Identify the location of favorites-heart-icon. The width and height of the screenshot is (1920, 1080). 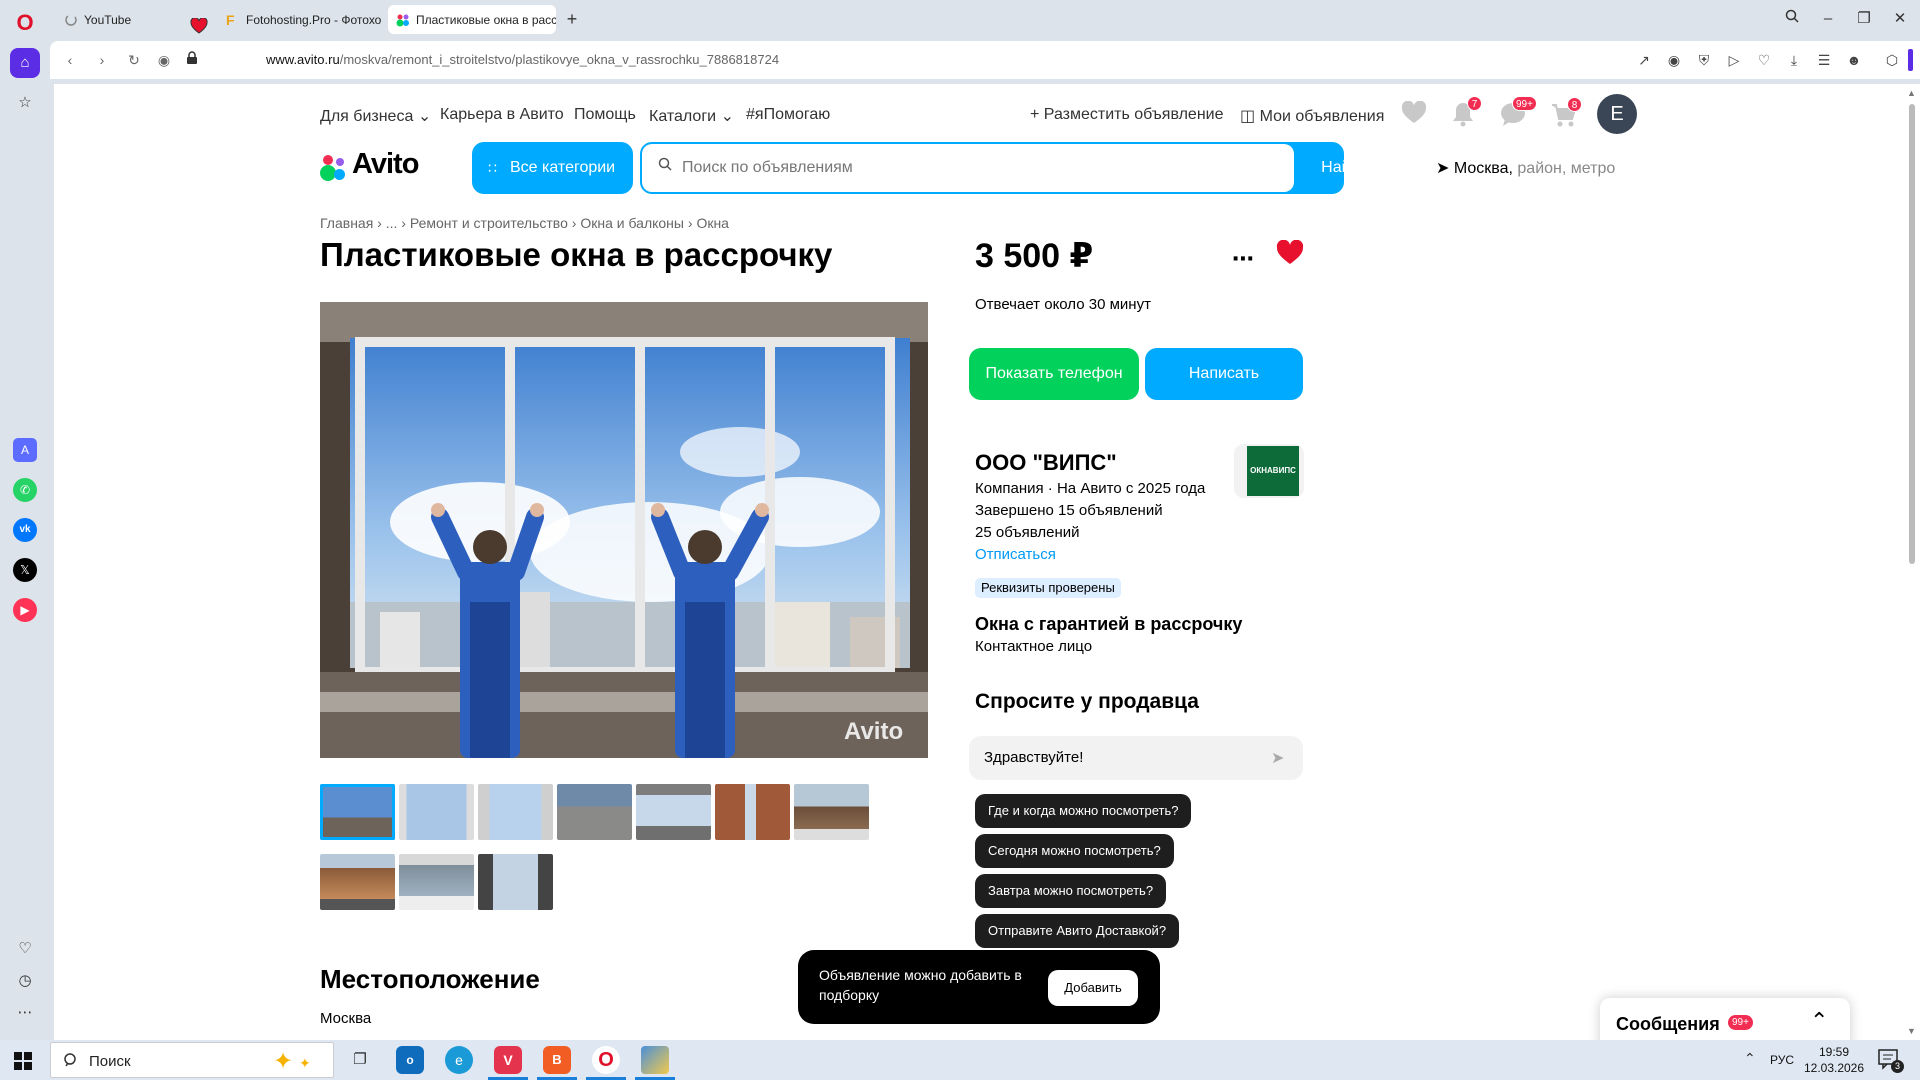
(1414, 113).